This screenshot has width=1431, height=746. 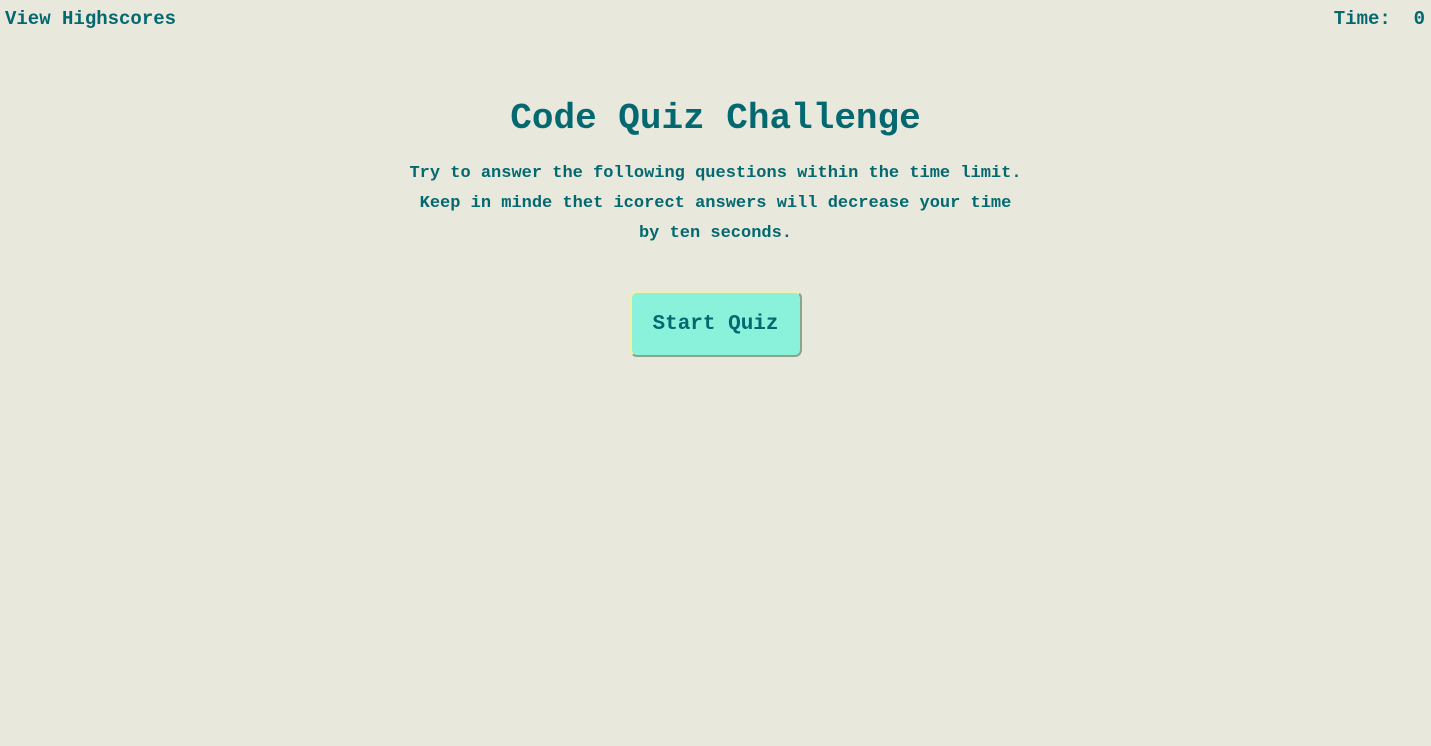 What do you see at coordinates (715, 19) in the screenshot?
I see `top-bar: View Highscores Time: 0` at bounding box center [715, 19].